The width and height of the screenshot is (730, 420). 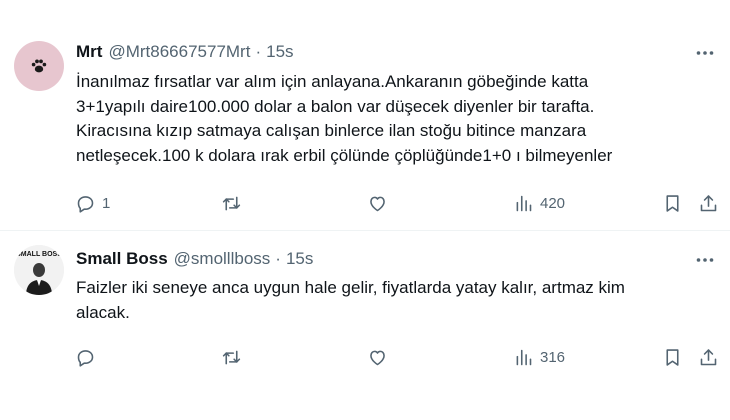 What do you see at coordinates (222, 259) in the screenshot?
I see `author-handle: @smolllboss` at bounding box center [222, 259].